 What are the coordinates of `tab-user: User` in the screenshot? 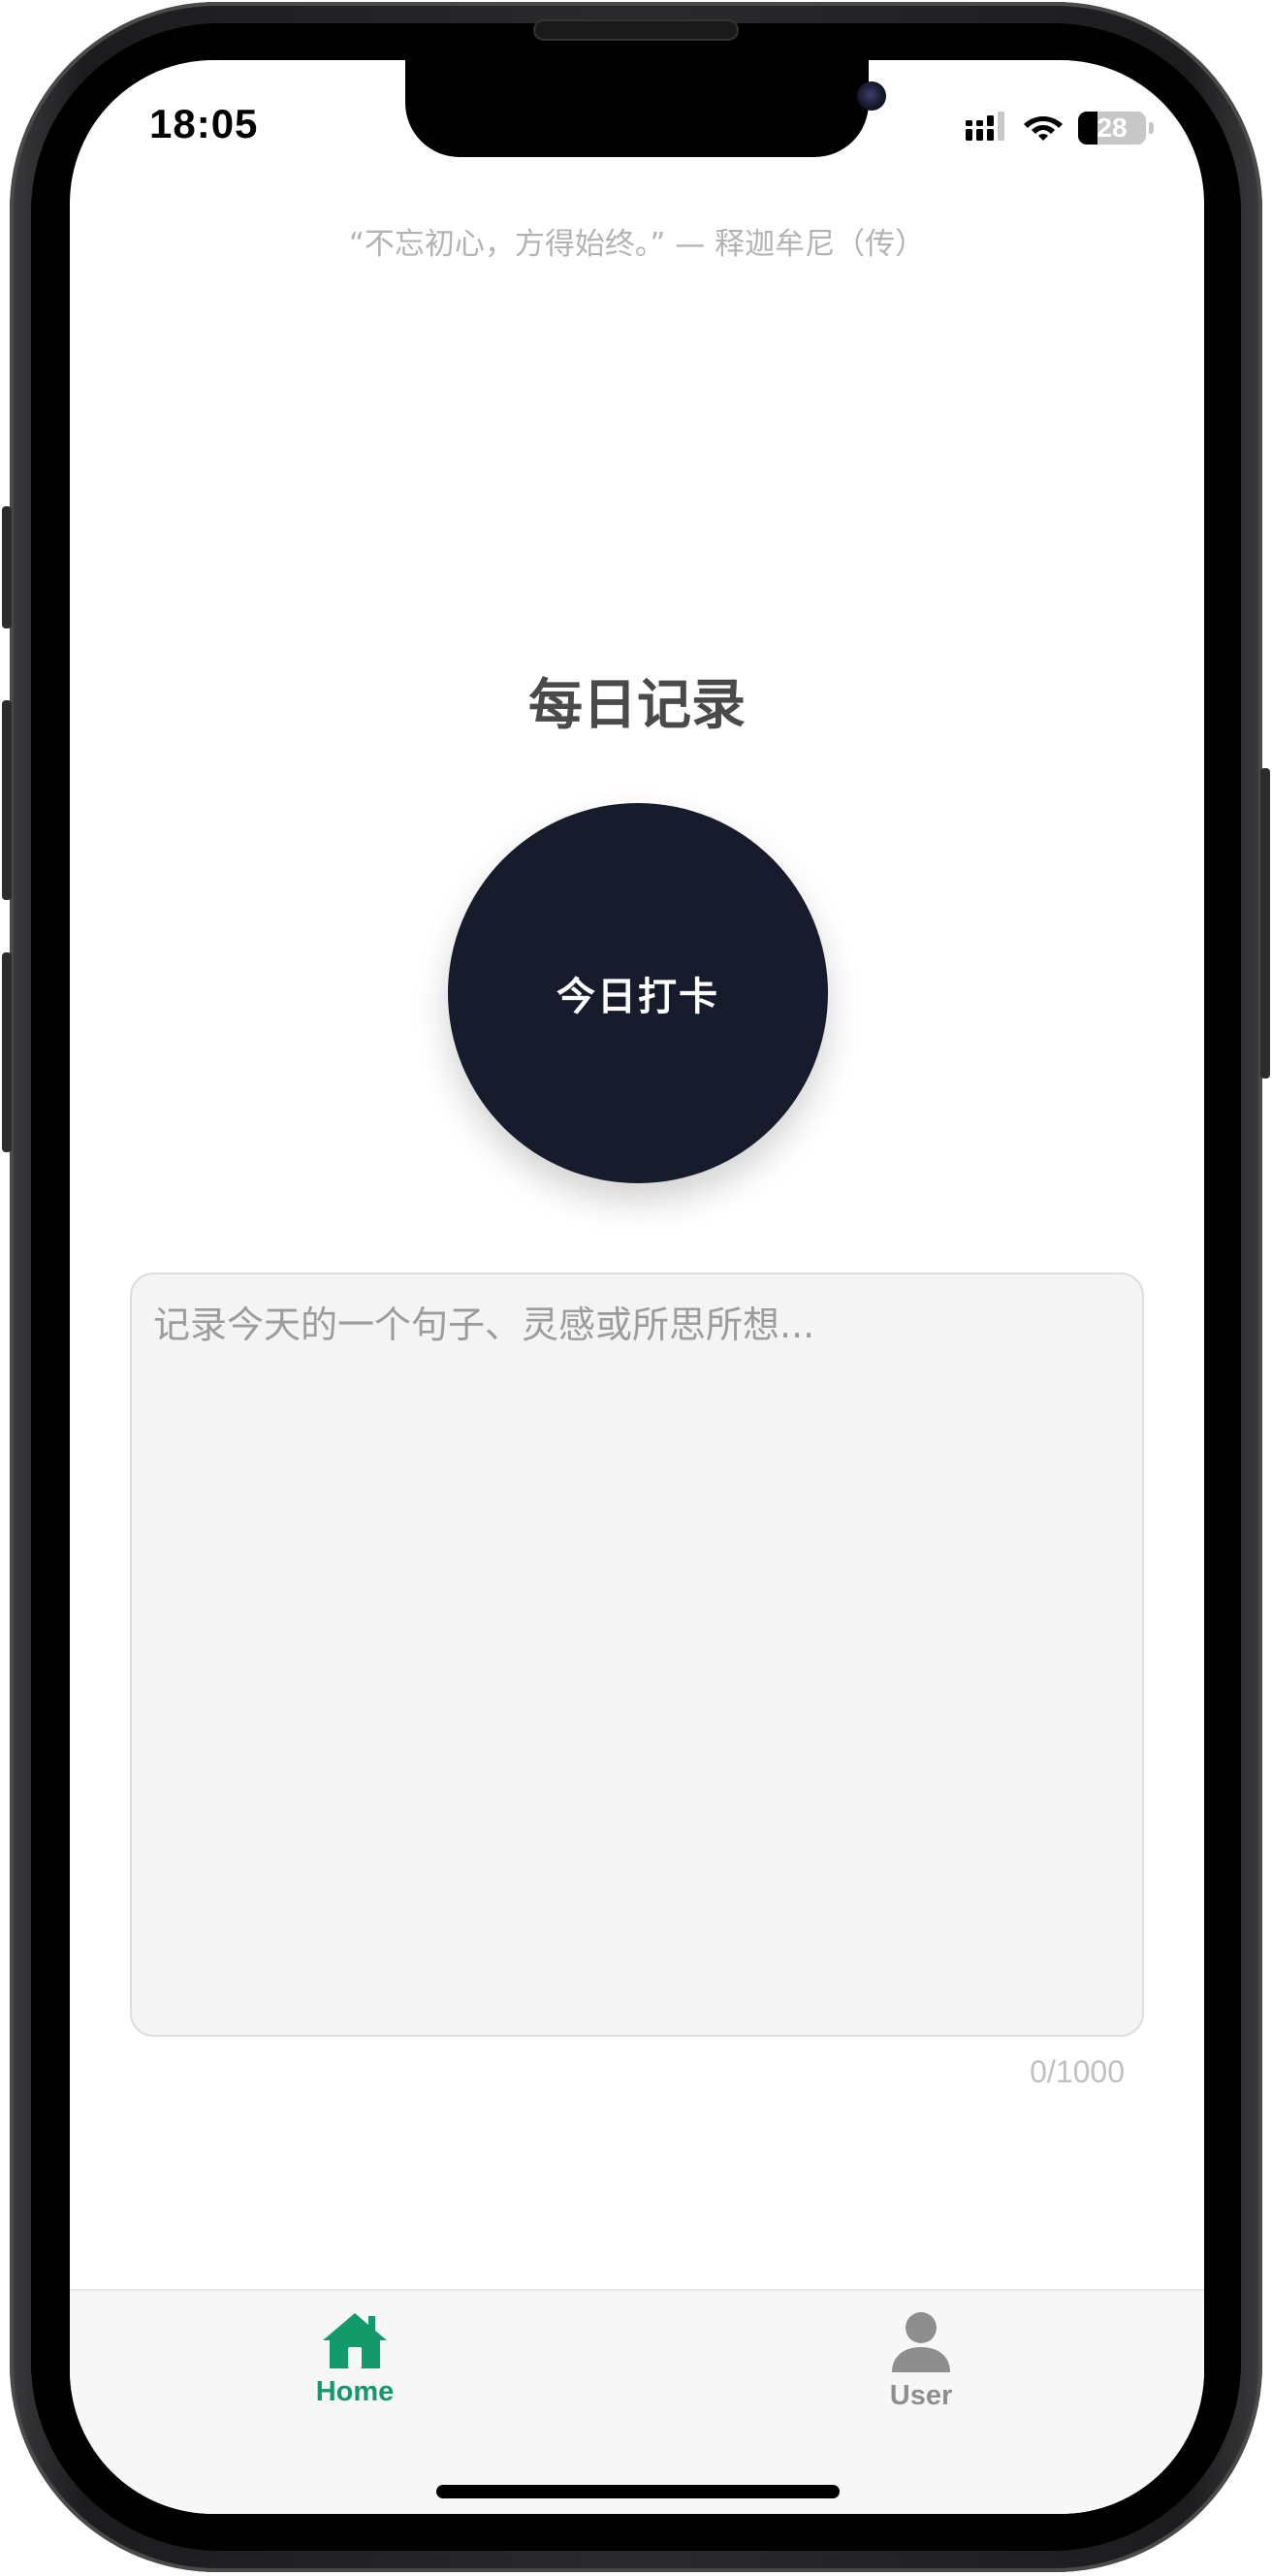 It's located at (921, 2361).